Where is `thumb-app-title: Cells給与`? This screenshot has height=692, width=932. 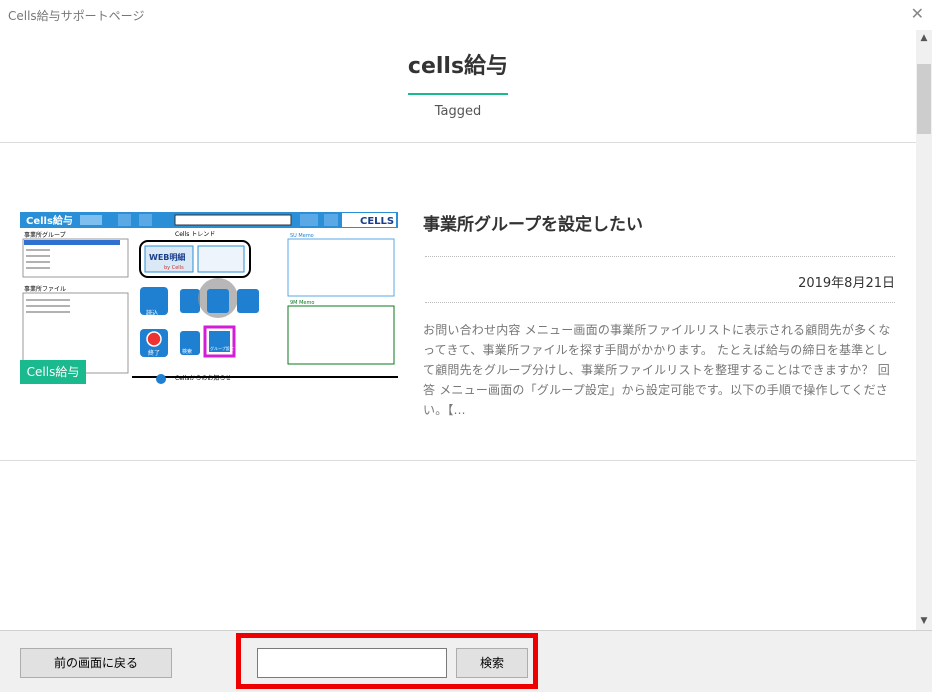
thumb-app-title: Cells給与 is located at coordinates (49, 220).